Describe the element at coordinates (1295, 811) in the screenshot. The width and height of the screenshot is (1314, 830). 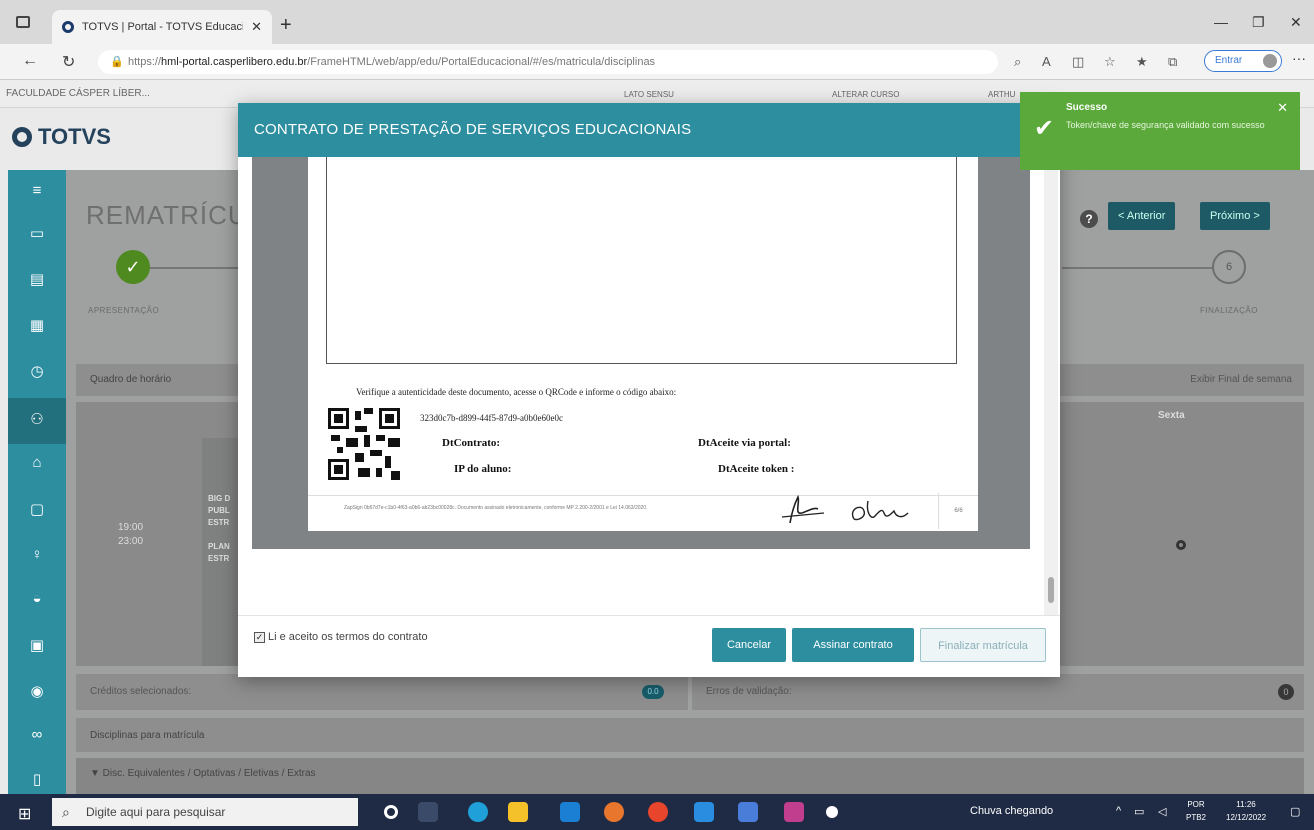
I see `notifications-icon: ▢` at that location.